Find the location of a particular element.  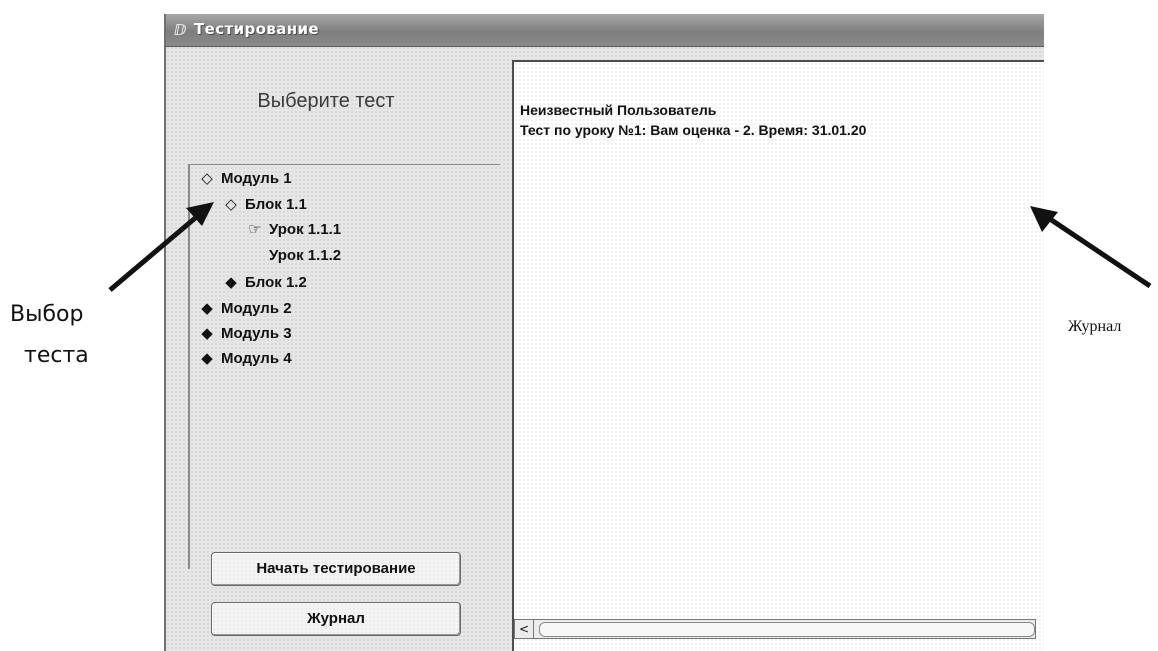

annotation-test-choice-line2: теста is located at coordinates (56, 355).